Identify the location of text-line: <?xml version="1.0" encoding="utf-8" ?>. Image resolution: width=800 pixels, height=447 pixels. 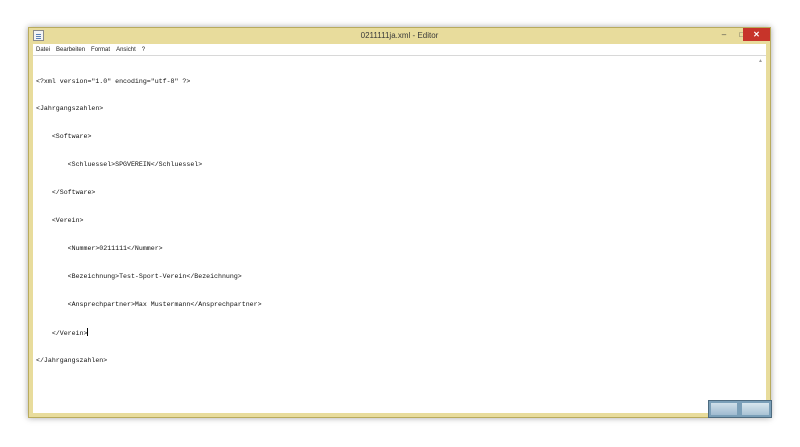
(113, 81).